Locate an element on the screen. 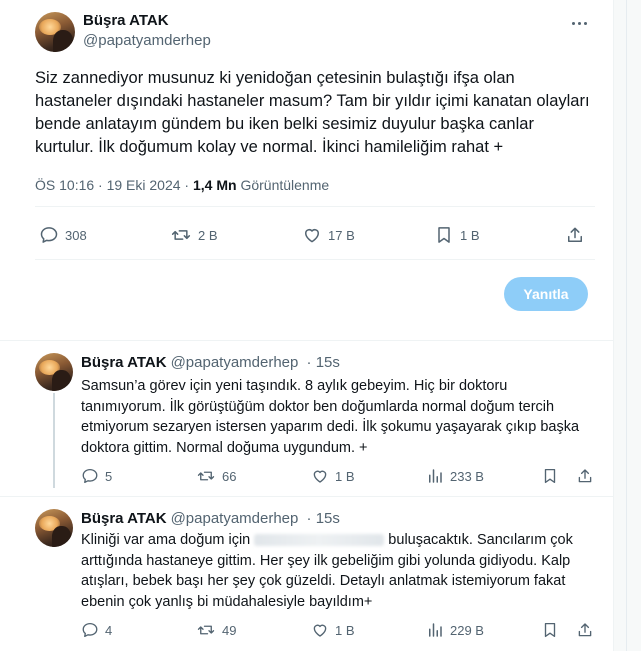  view-label: Görüntülenme is located at coordinates (283, 185).